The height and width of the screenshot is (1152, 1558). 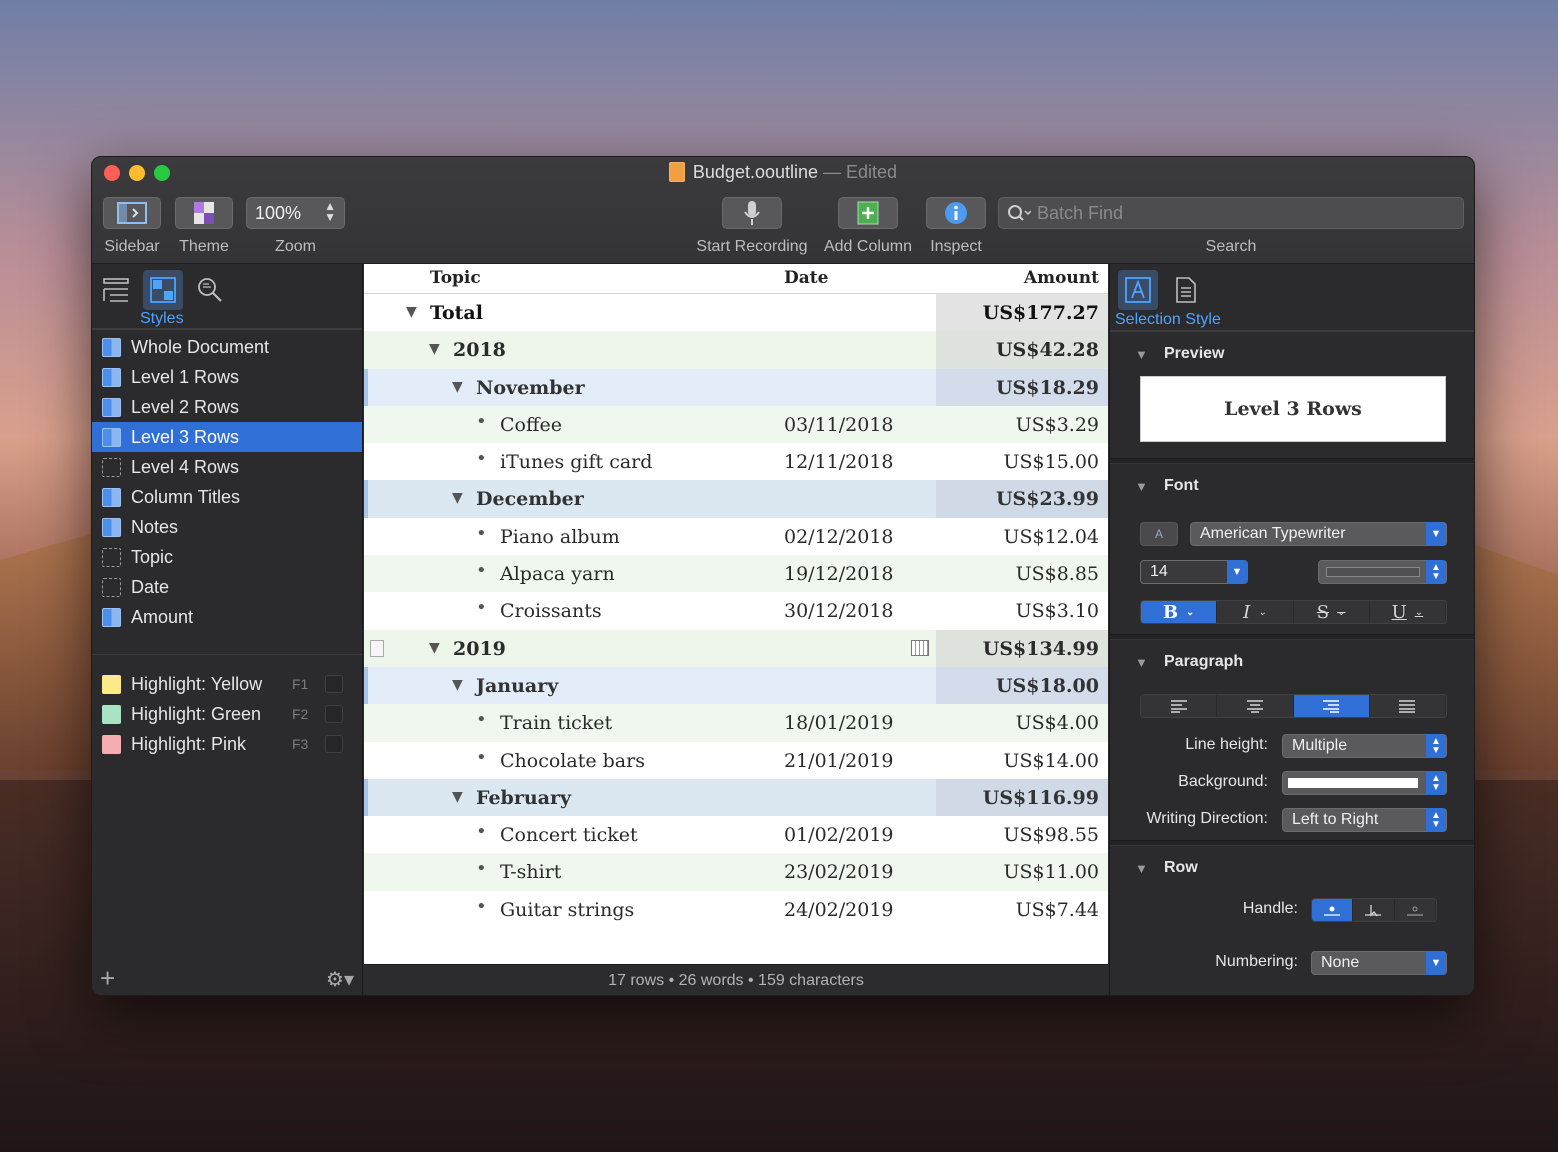 I want to click on amount-cell: US$134.99, so click(x=1041, y=649).